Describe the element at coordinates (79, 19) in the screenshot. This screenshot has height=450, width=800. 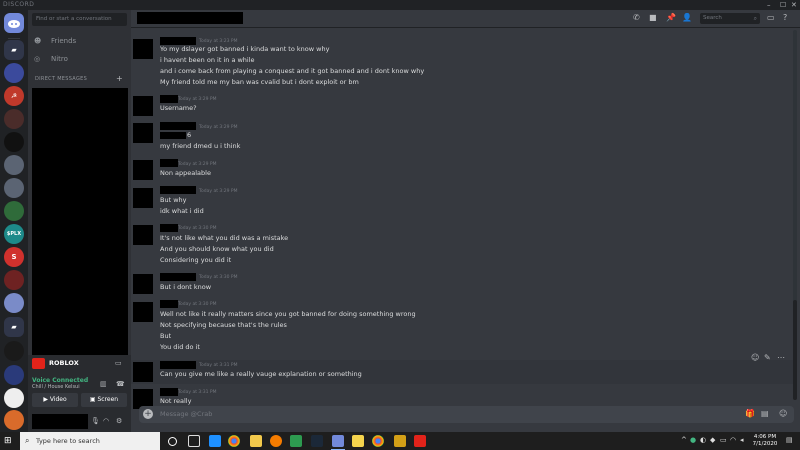
I see `find-conversation-input: Find or start a conversation` at that location.